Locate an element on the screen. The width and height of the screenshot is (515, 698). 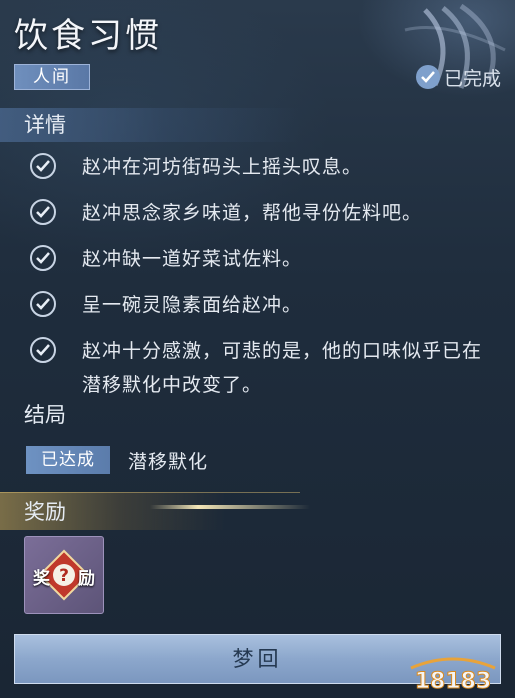
ending-achieved-badge: 已达成 is located at coordinates (68, 460).